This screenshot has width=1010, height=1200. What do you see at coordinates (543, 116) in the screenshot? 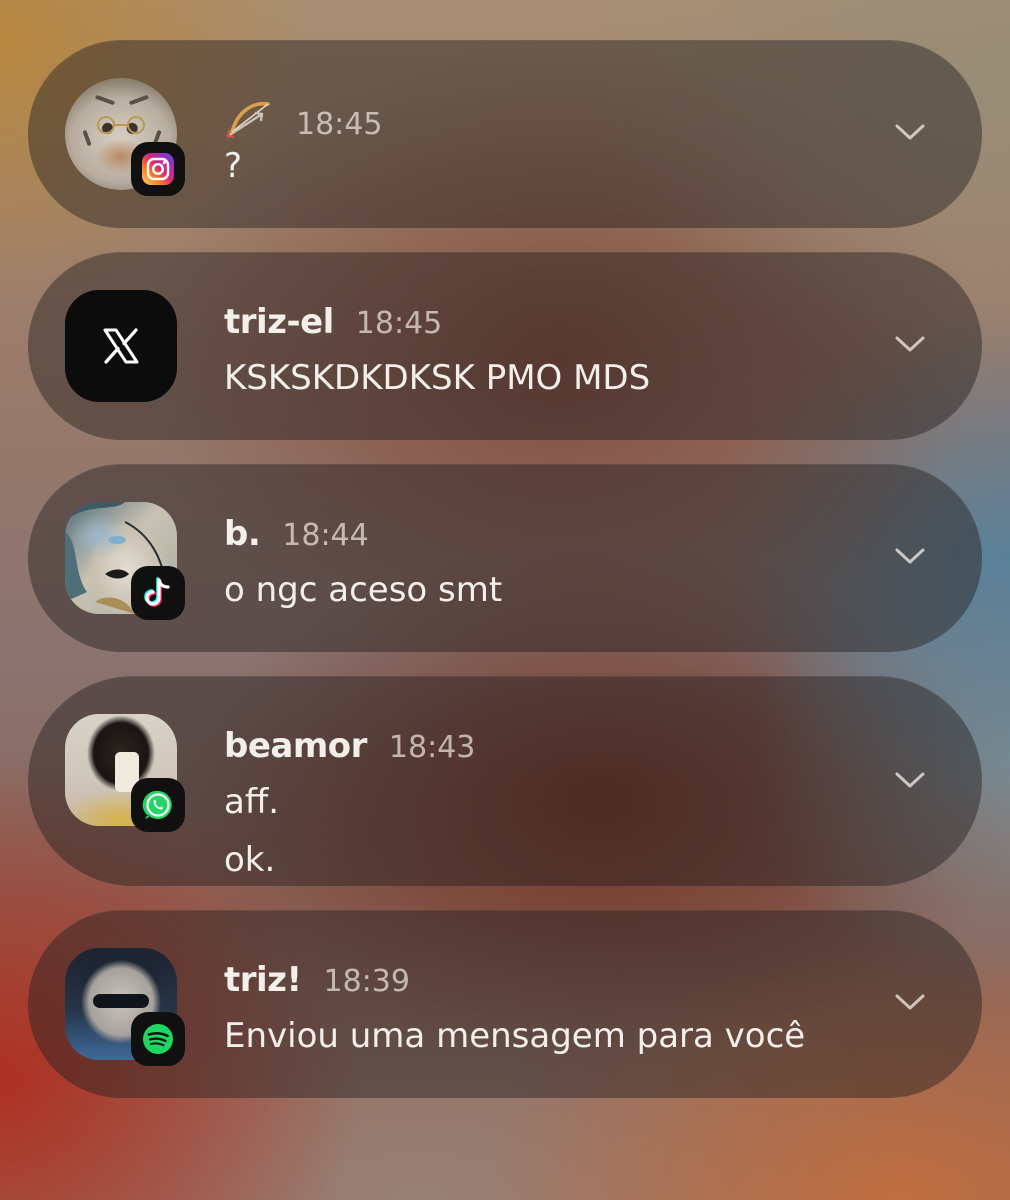
I see `notification-header: 18:45` at bounding box center [543, 116].